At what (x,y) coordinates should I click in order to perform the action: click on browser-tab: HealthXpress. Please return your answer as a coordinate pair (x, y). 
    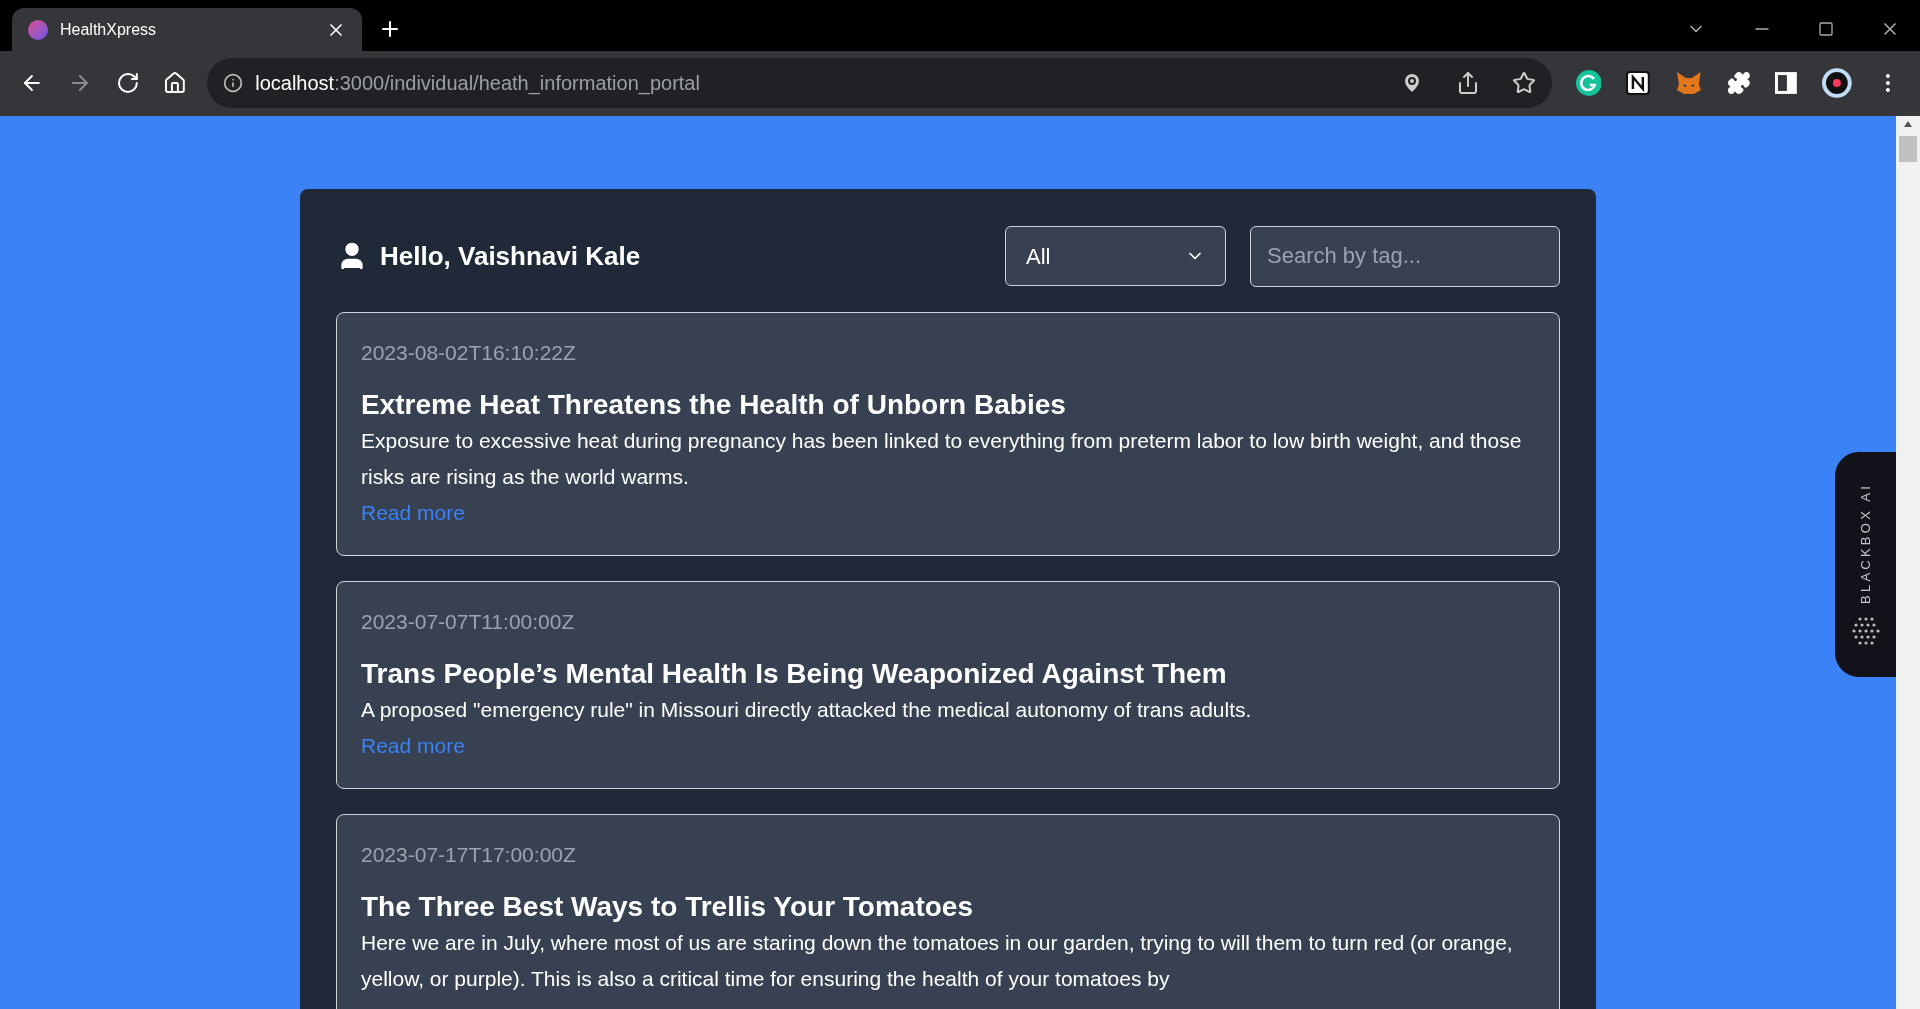
    Looking at the image, I should click on (187, 29).